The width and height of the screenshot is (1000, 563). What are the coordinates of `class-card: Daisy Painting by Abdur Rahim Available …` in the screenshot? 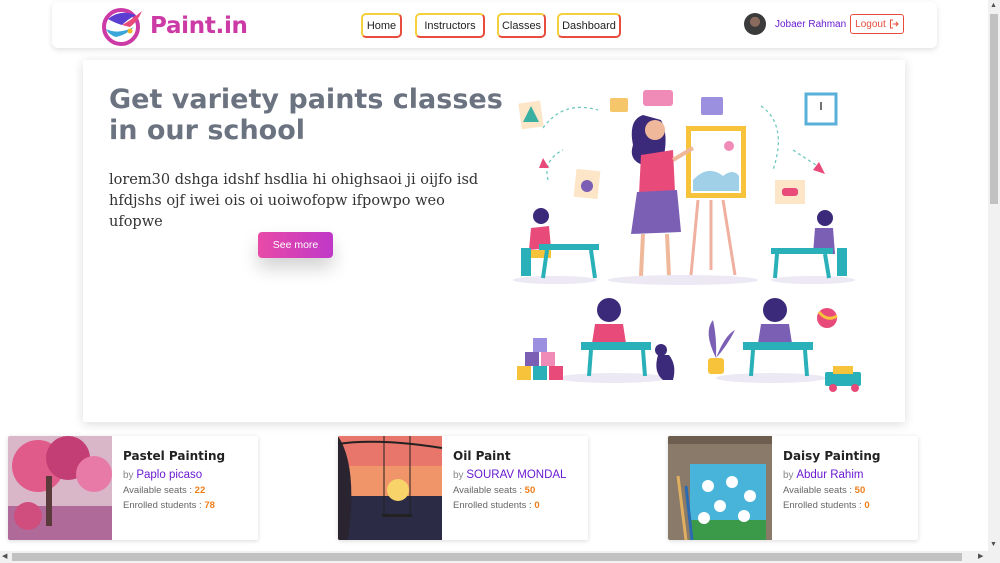 It's located at (793, 488).